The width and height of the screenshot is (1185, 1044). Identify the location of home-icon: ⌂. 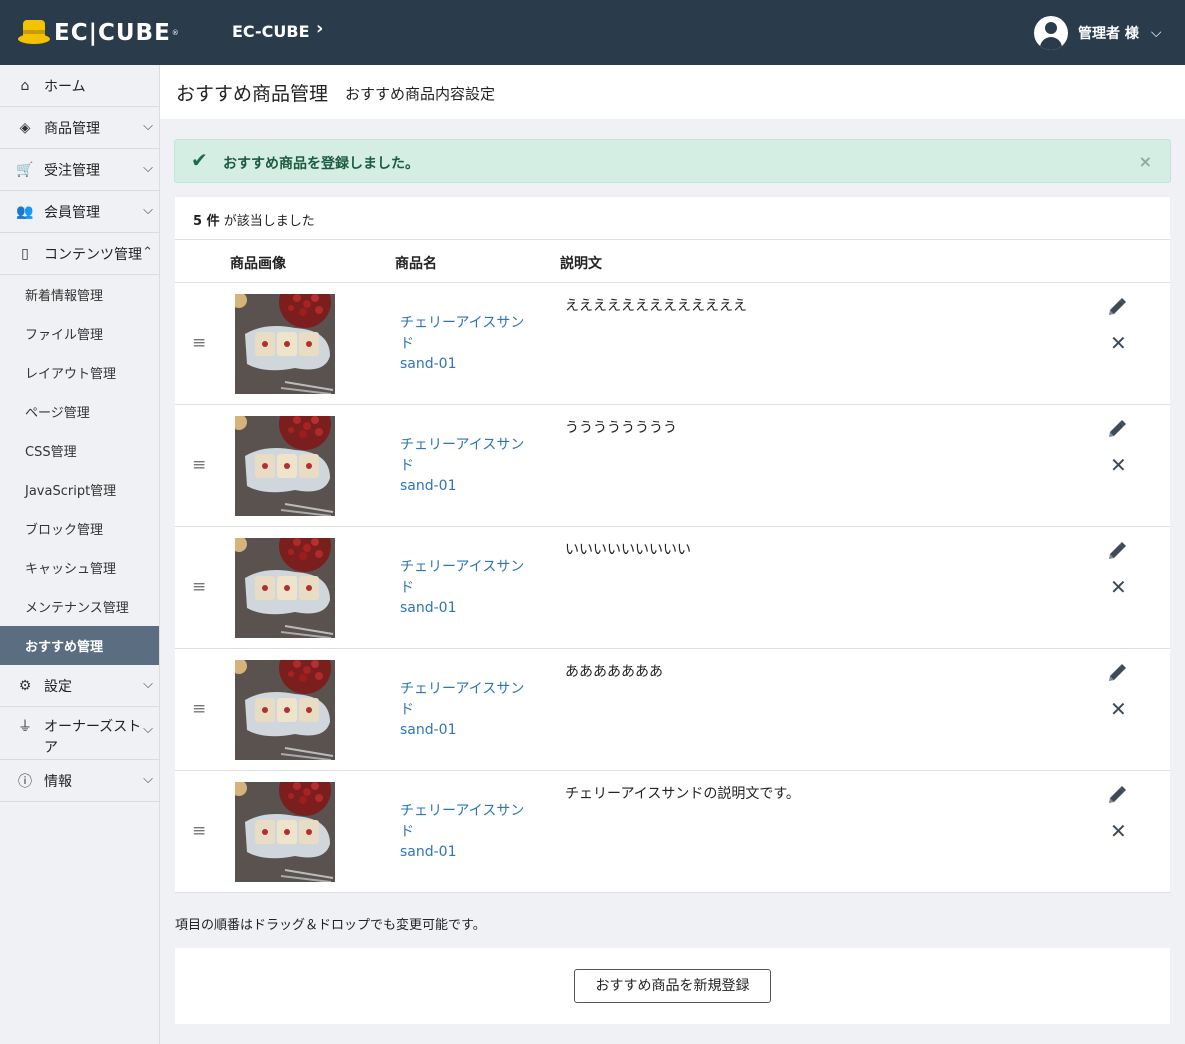
(25, 85).